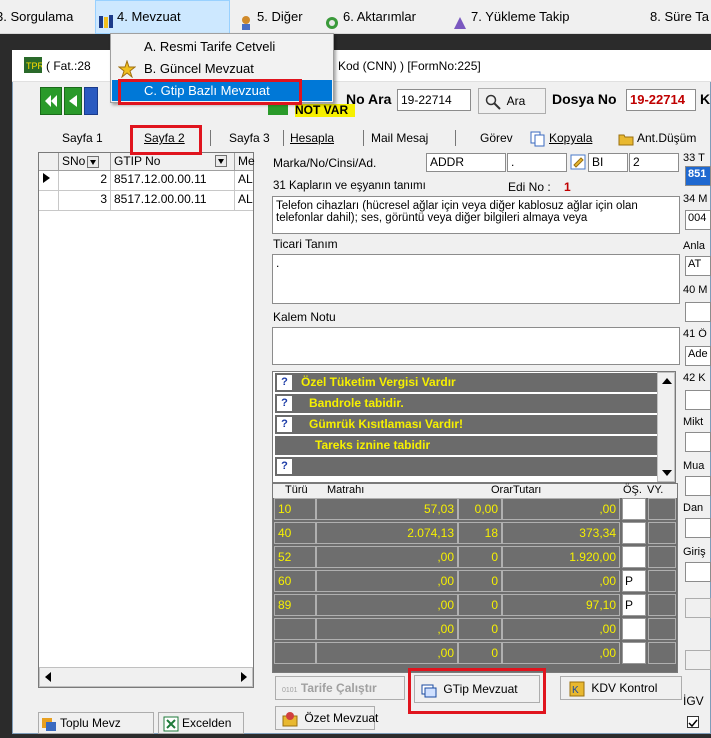 This screenshot has height=738, width=711. What do you see at coordinates (295, 629) in the screenshot?
I see `tax-cell-turu` at bounding box center [295, 629].